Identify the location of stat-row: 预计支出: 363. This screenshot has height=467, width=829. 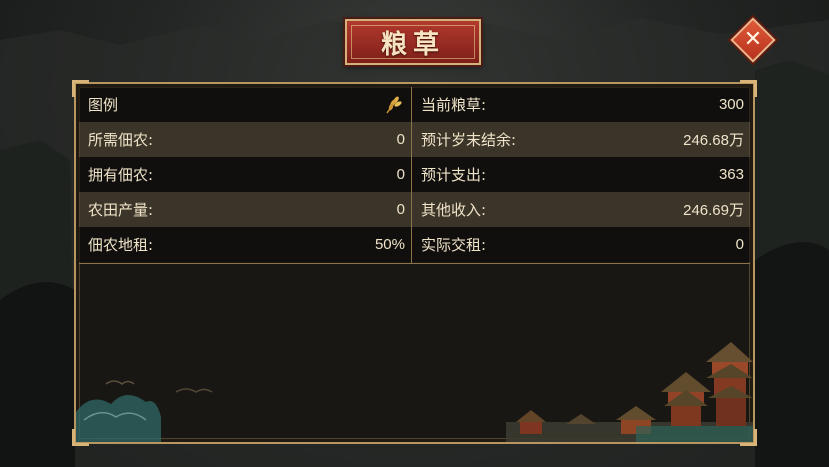
(581, 174).